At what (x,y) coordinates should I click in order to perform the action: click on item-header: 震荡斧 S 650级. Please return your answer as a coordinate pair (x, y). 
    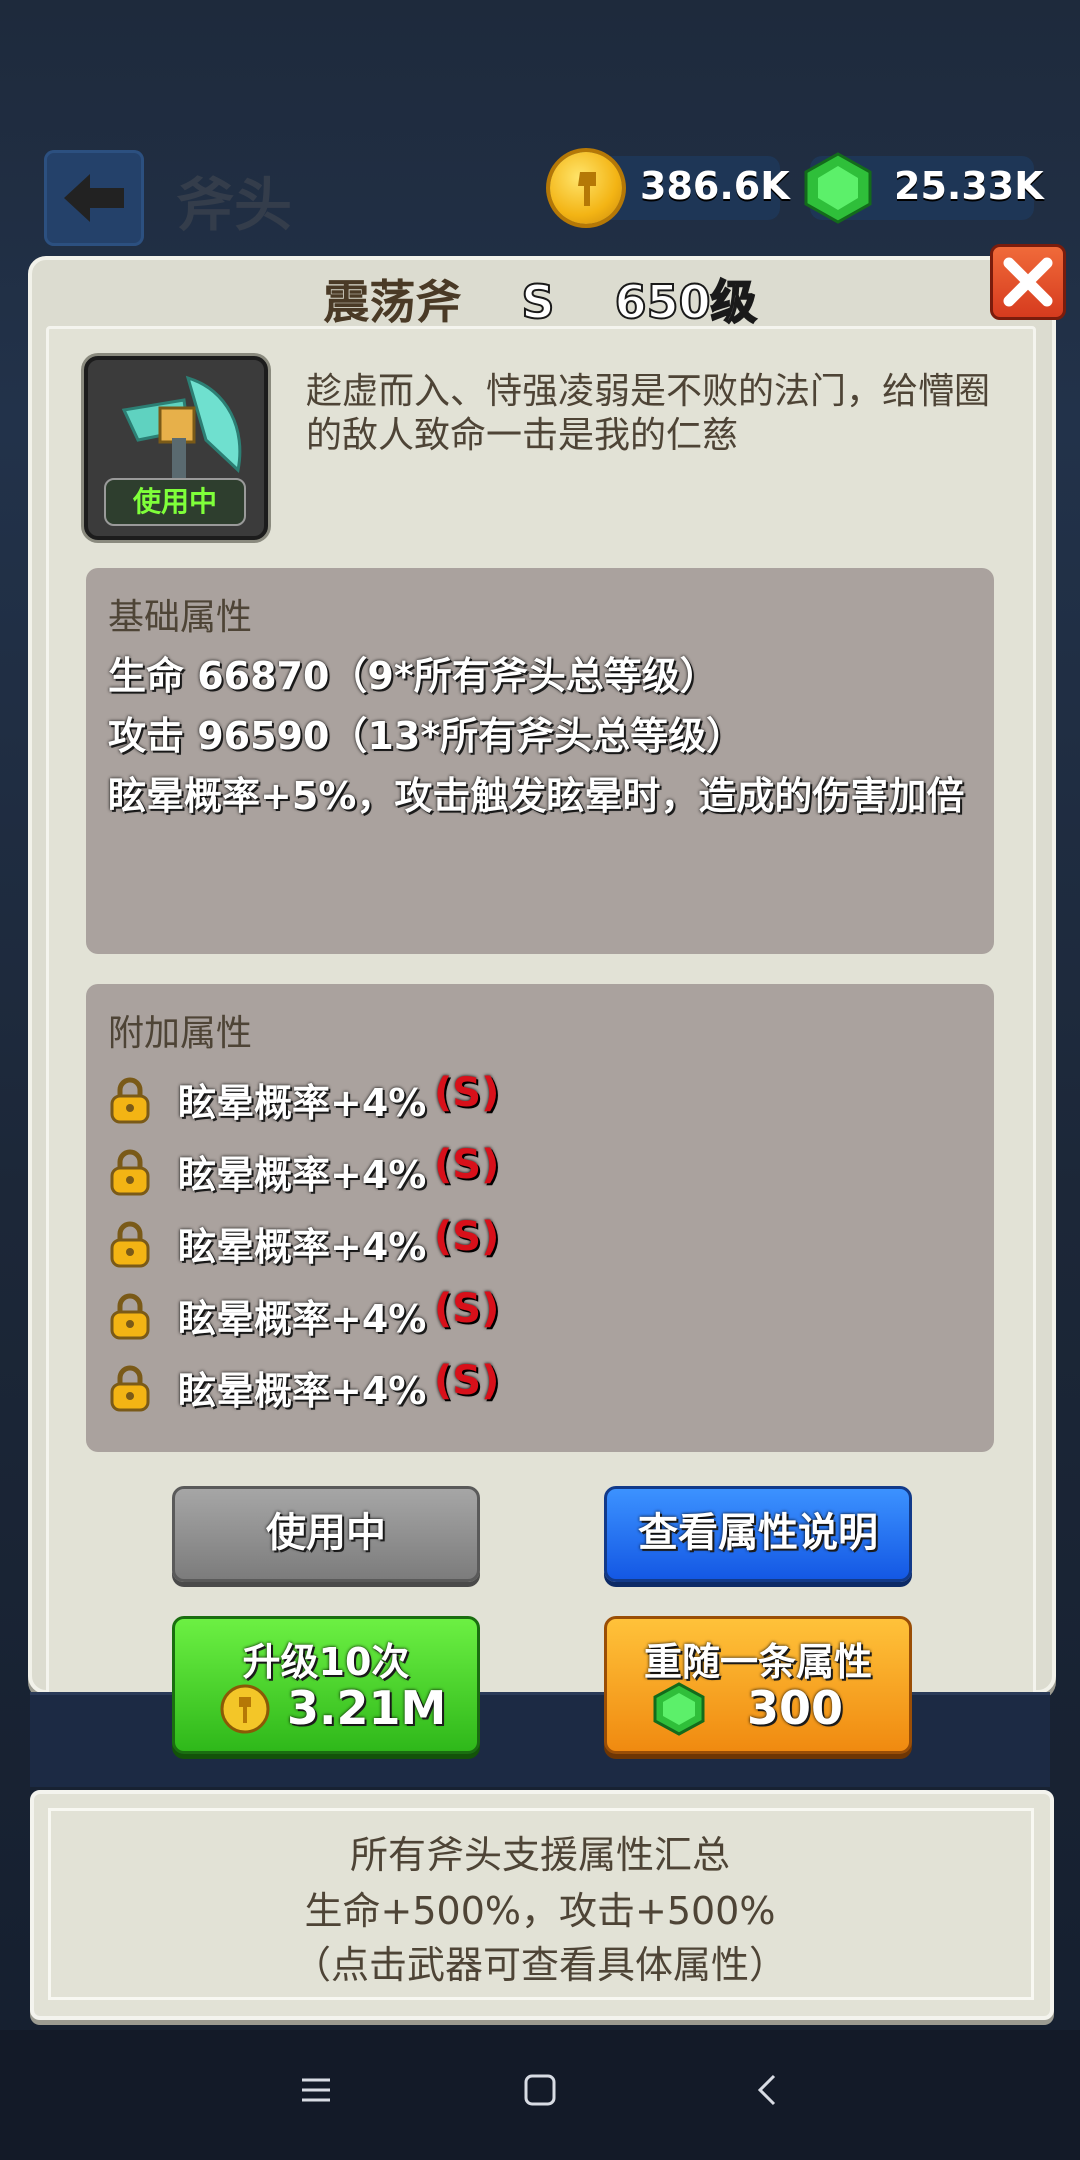
    Looking at the image, I should click on (540, 299).